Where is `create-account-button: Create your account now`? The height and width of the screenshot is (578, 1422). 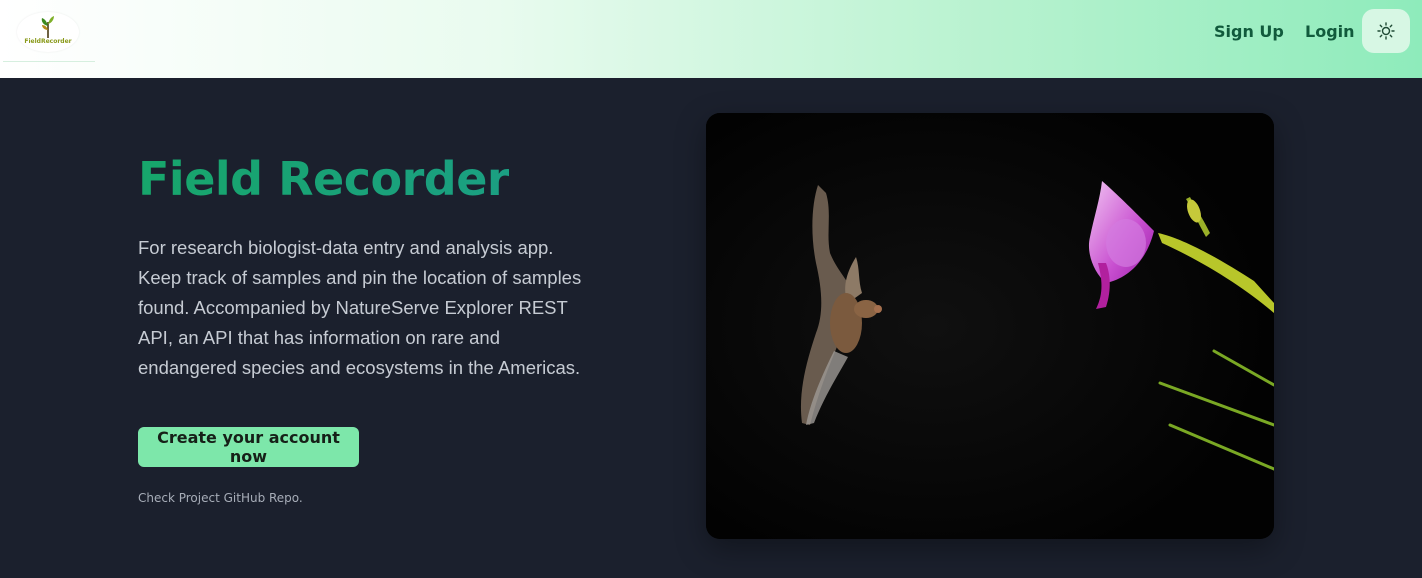
create-account-button: Create your account now is located at coordinates (248, 447).